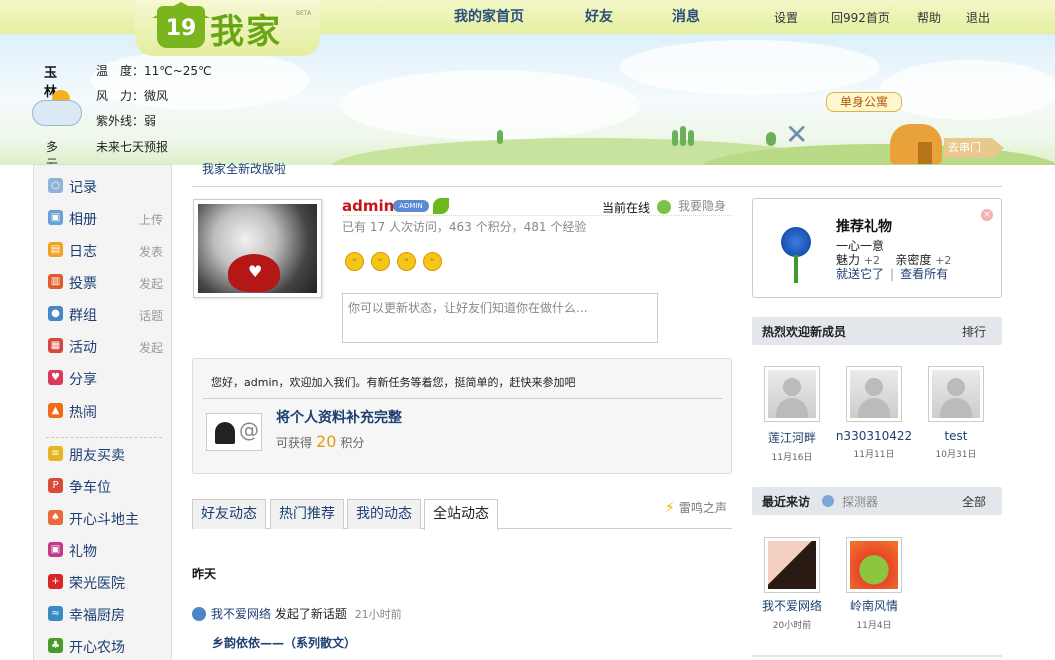 Image resolution: width=1055 pixels, height=660 pixels. Describe the element at coordinates (675, 138) in the screenshot. I see `tree-decoration` at that location.